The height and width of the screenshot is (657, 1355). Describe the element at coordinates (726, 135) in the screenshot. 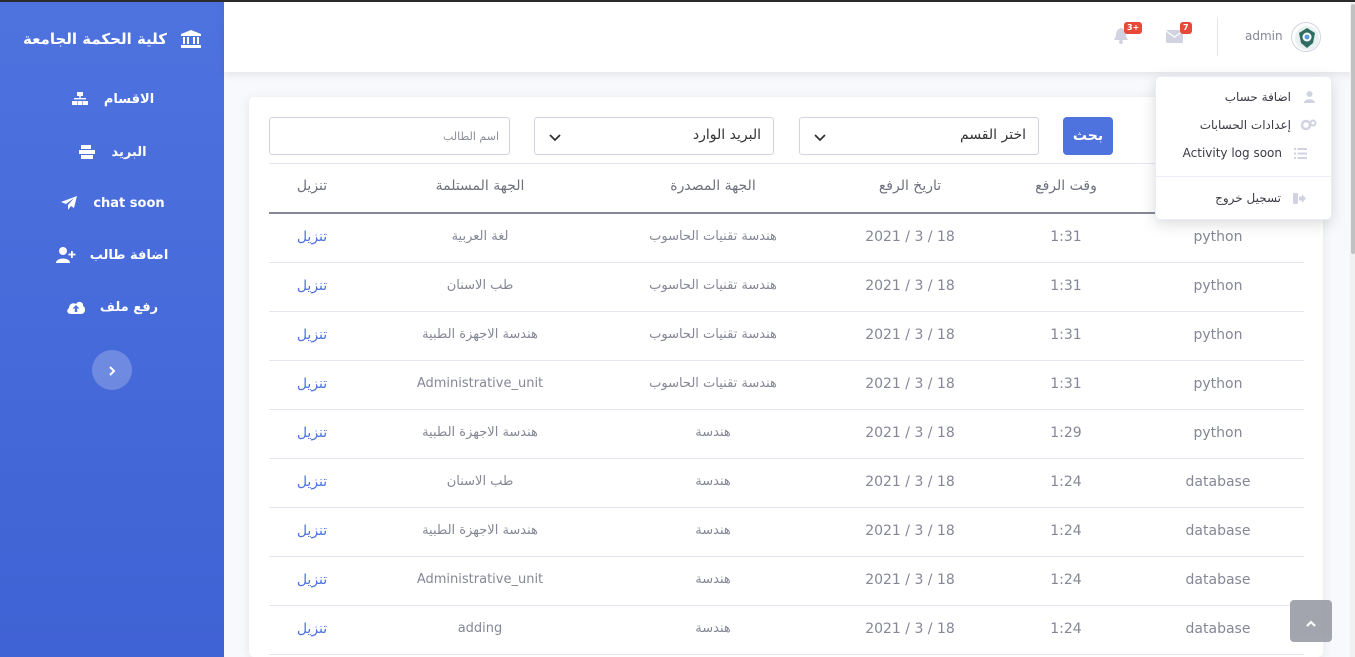

I see `mailbox-select-value: البريد الوارد` at that location.